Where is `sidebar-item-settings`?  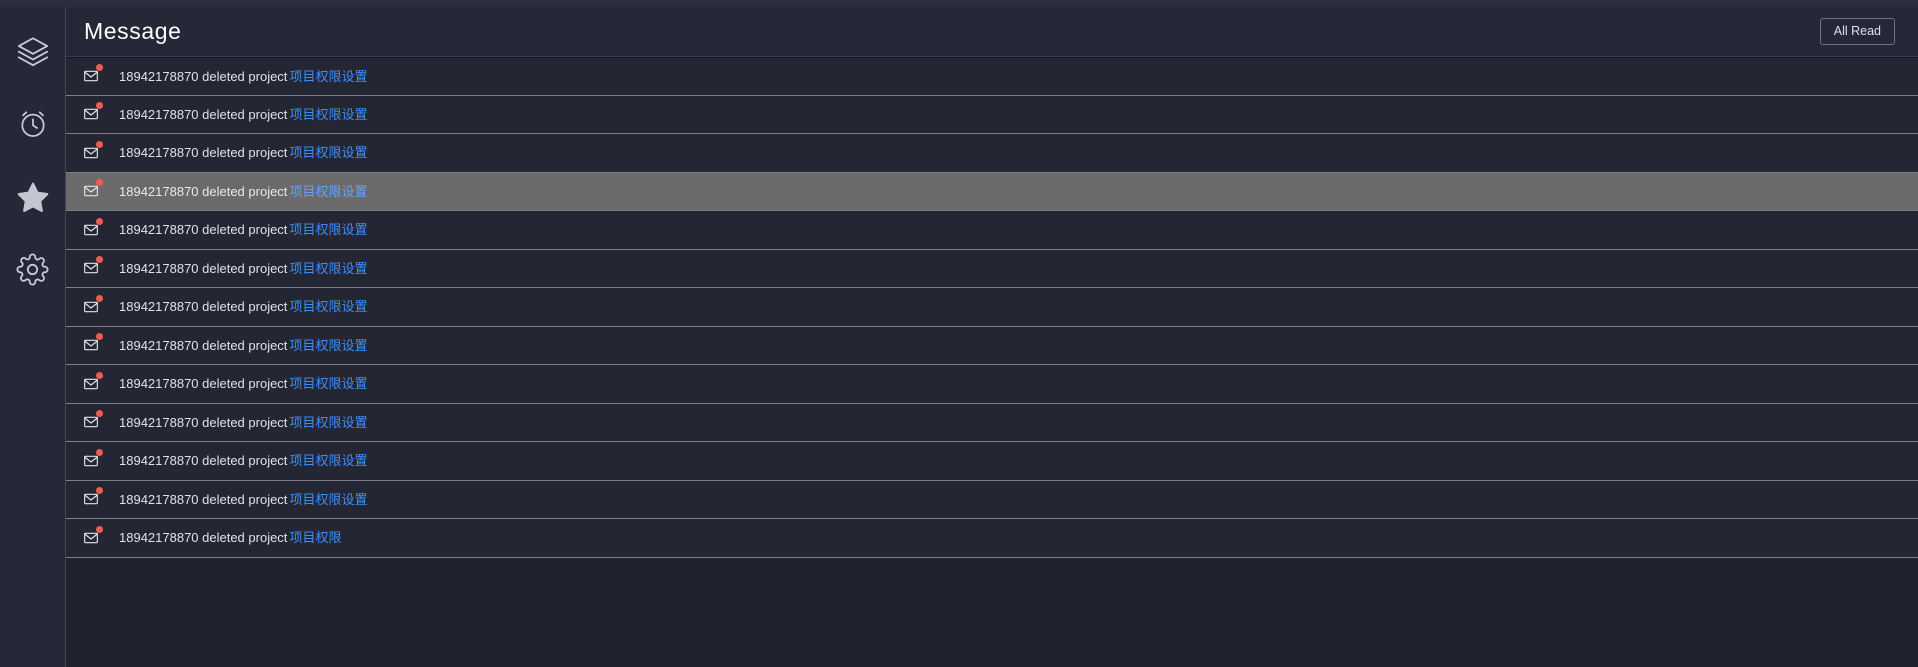 sidebar-item-settings is located at coordinates (32, 269).